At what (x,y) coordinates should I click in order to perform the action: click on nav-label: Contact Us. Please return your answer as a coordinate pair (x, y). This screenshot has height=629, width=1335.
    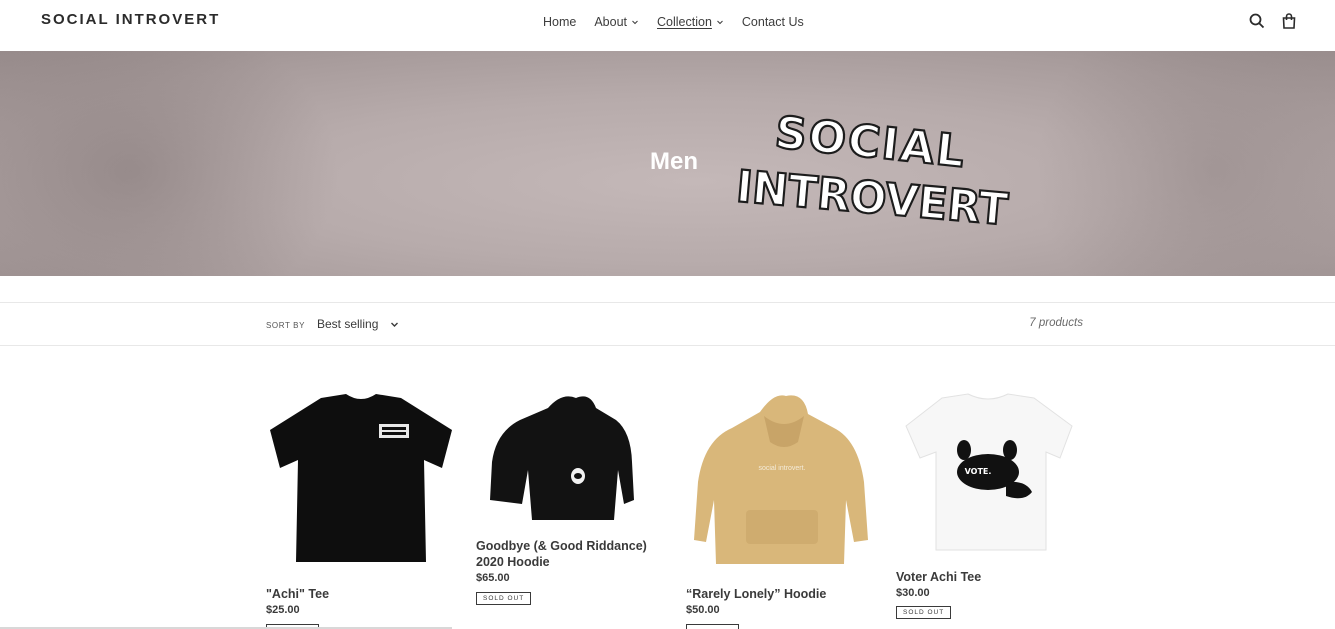
    Looking at the image, I should click on (772, 22).